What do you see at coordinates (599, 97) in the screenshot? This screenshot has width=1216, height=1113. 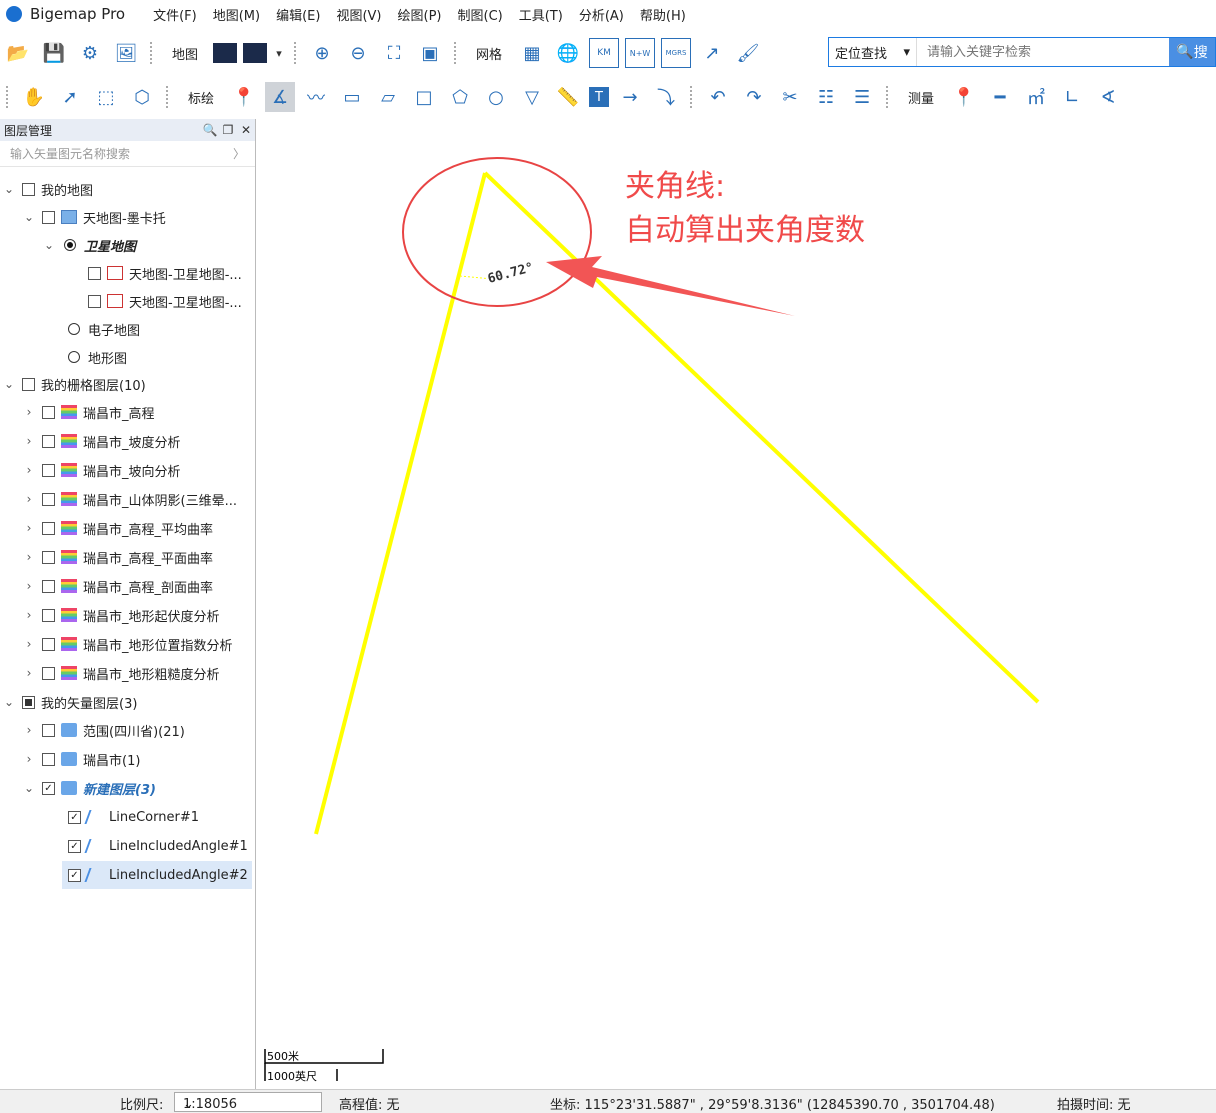 I see `text-icon: T` at bounding box center [599, 97].